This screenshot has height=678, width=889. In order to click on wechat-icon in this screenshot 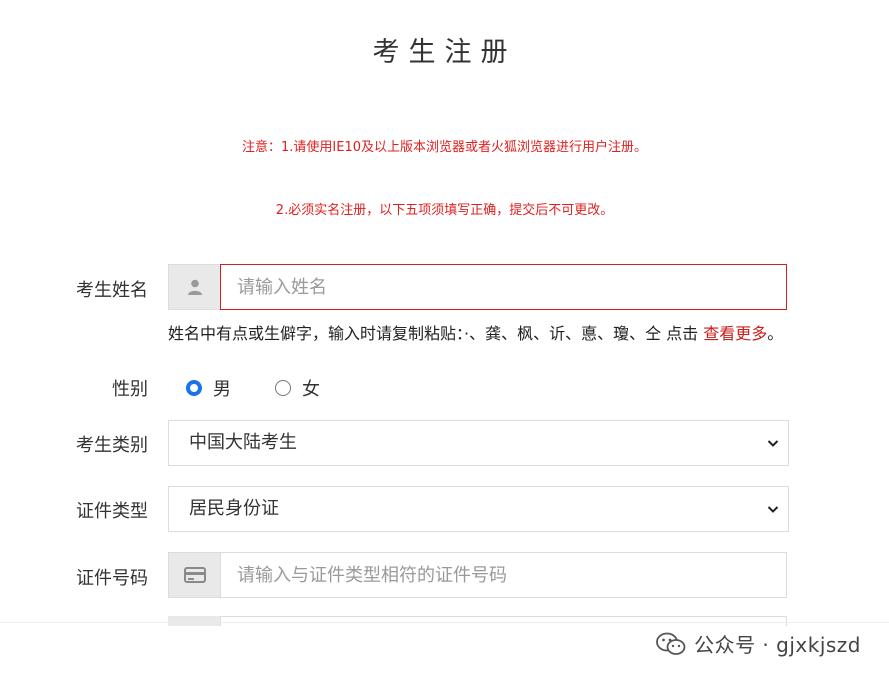, I will do `click(671, 643)`.